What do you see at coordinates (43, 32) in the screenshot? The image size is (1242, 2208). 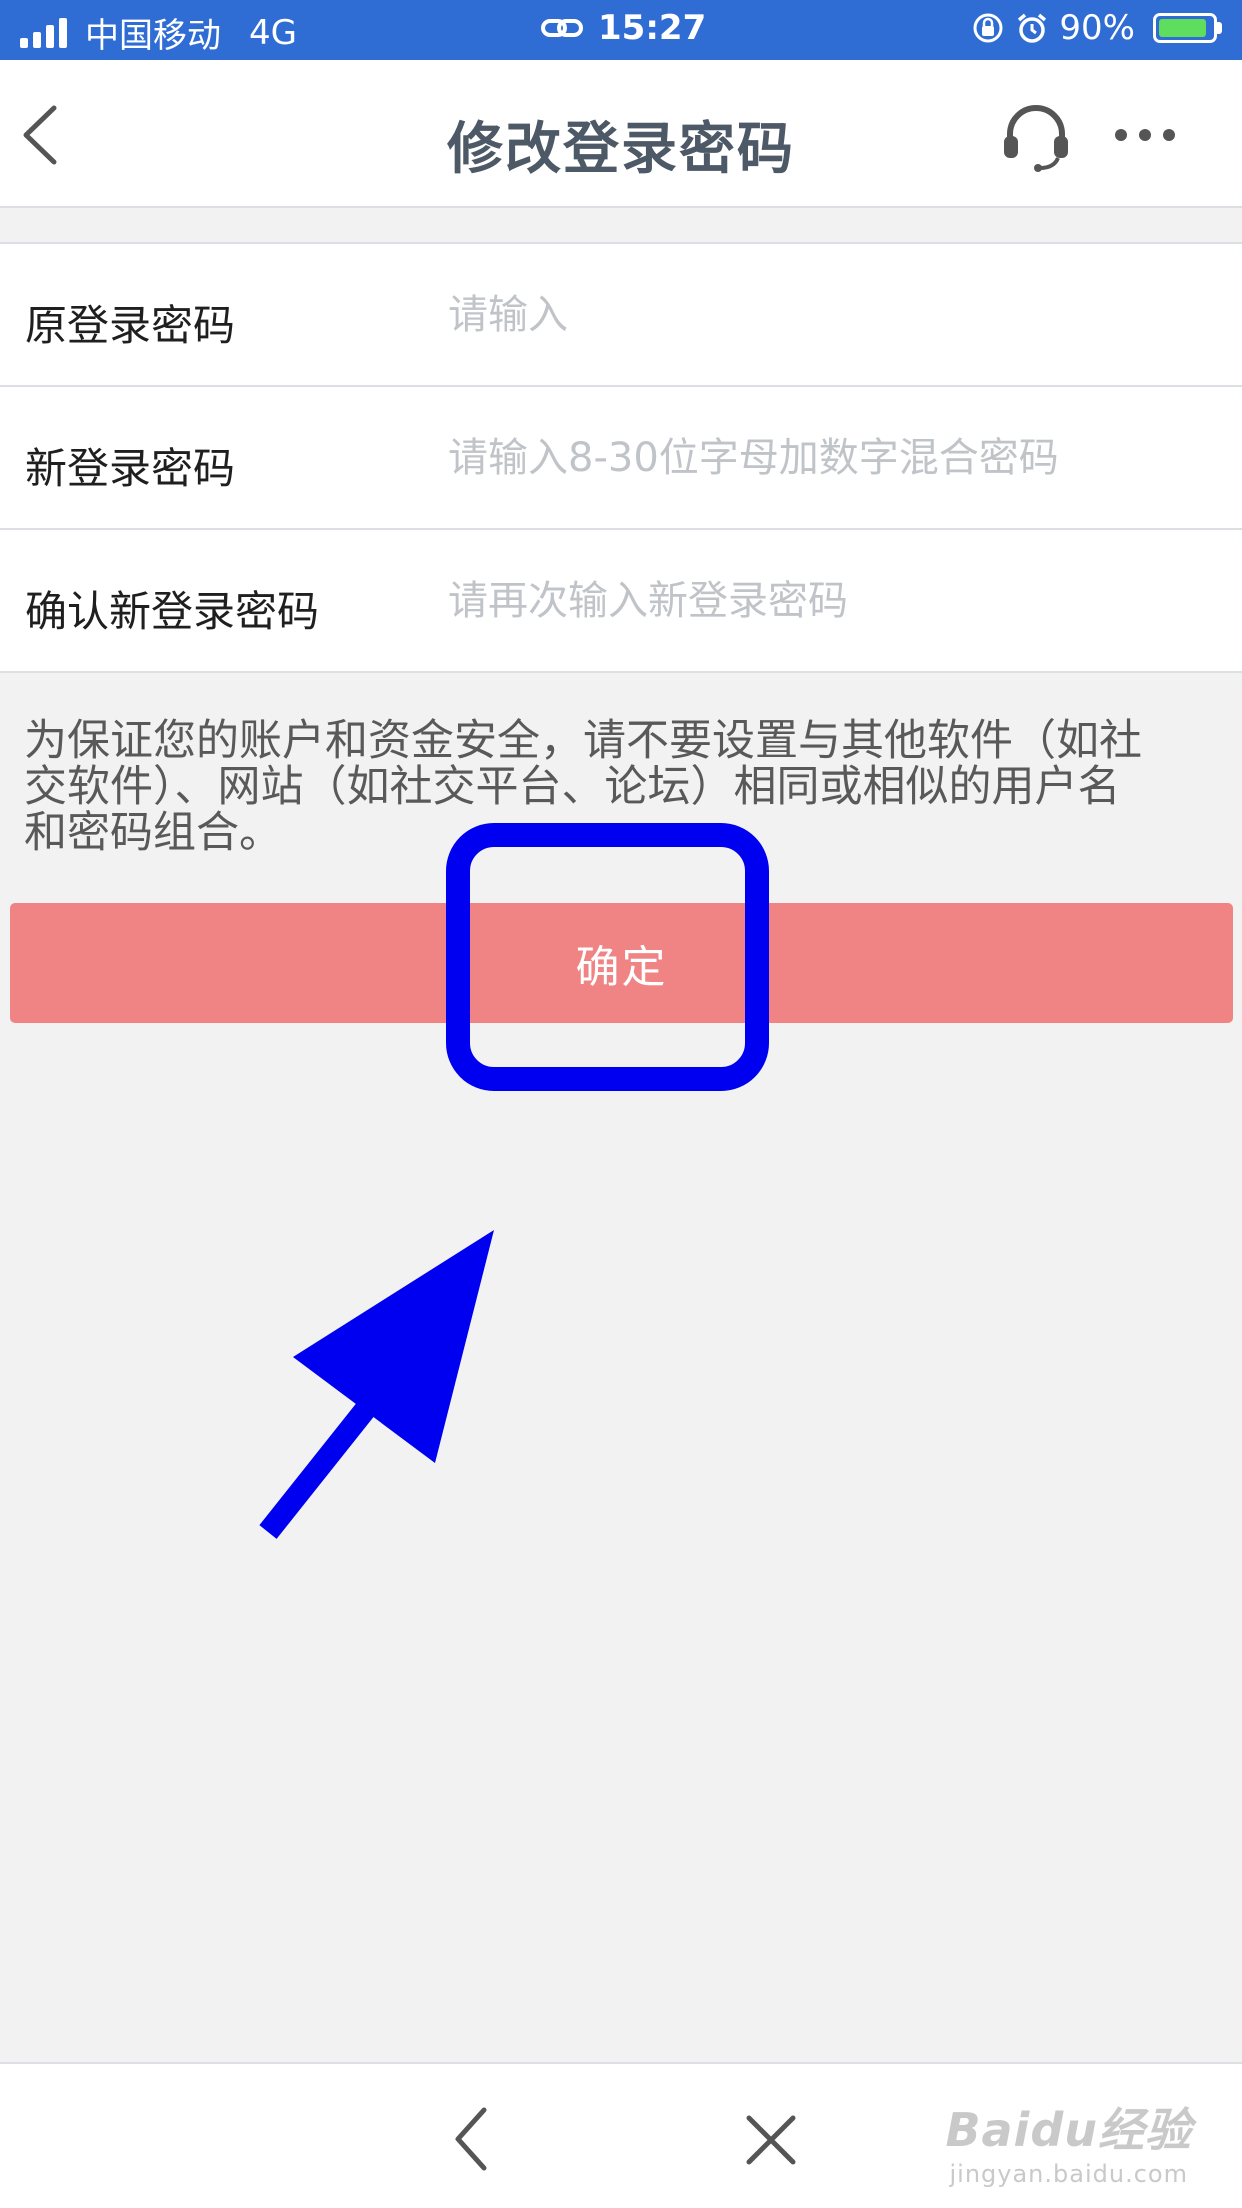 I see `signal-icon` at bounding box center [43, 32].